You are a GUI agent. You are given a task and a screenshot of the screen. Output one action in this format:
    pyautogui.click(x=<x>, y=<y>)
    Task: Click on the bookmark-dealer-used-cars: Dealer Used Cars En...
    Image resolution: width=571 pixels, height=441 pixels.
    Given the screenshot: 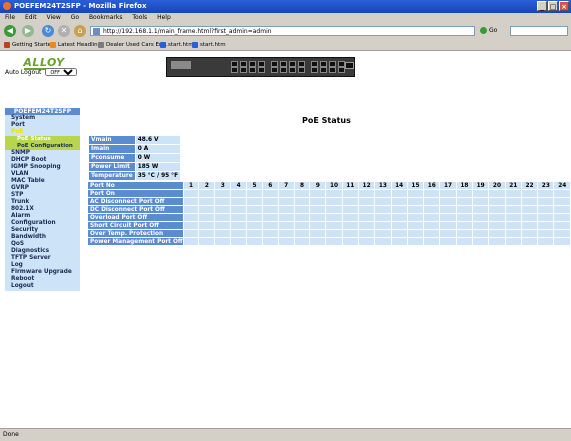 What is the action you would take?
    pyautogui.click(x=133, y=45)
    